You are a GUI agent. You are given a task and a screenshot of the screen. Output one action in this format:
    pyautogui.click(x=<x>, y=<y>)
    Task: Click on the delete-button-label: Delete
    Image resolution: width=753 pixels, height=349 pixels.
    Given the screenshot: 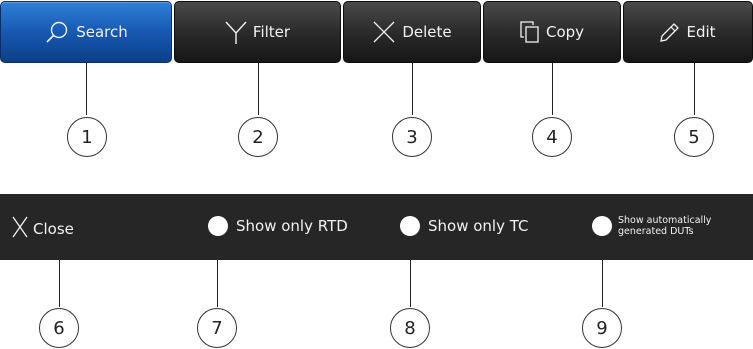 What is the action you would take?
    pyautogui.click(x=427, y=32)
    